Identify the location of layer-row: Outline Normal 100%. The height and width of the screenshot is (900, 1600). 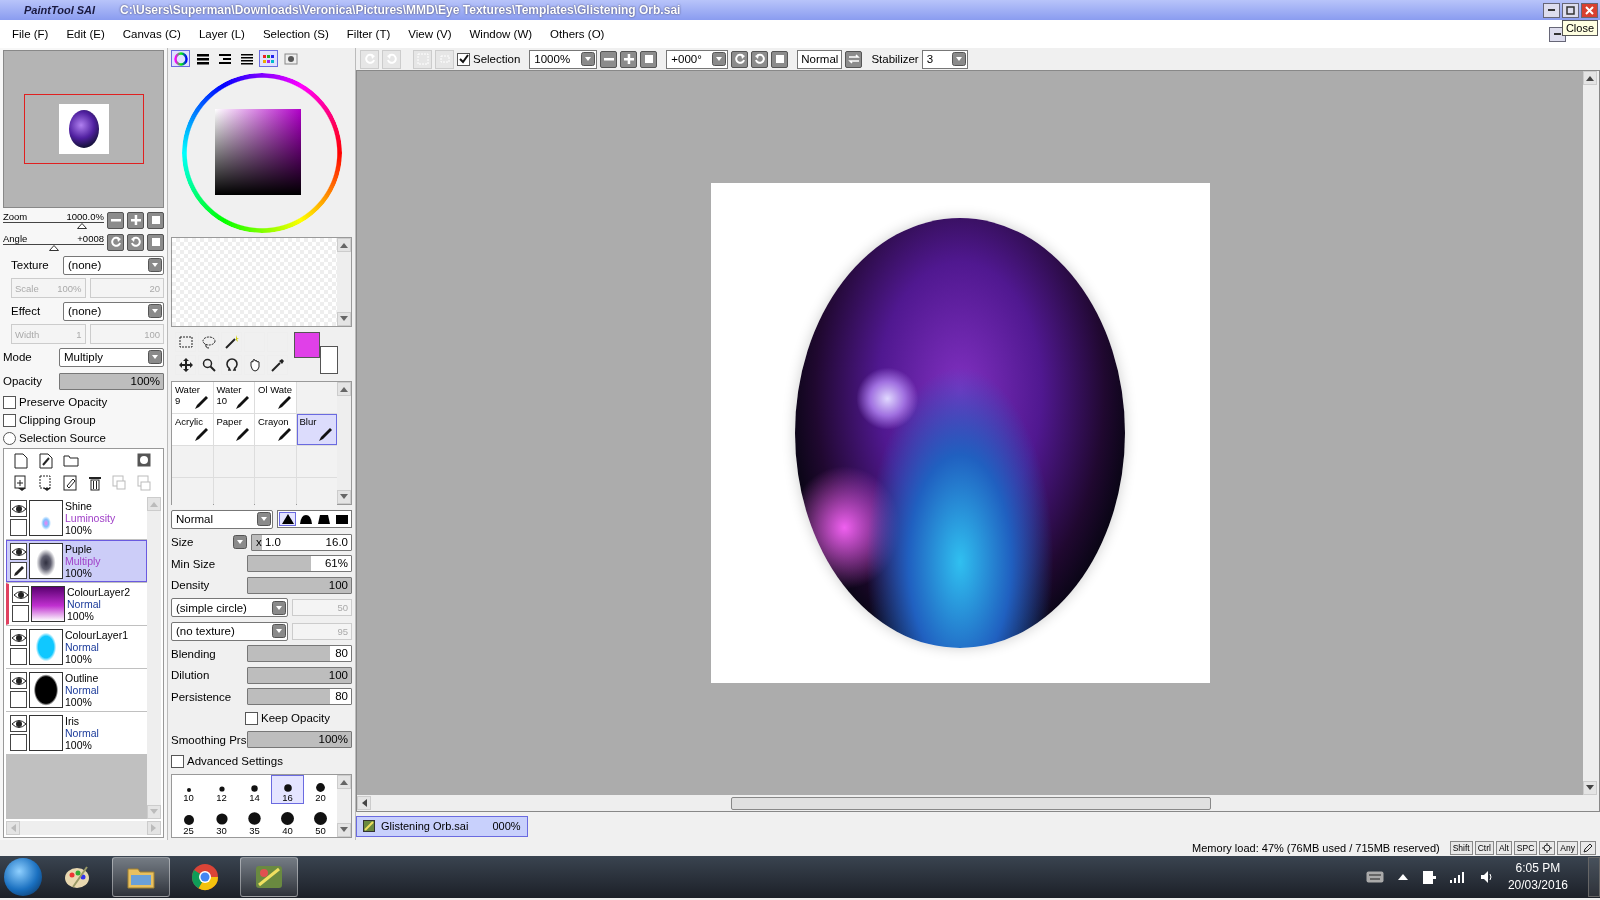
(76, 690).